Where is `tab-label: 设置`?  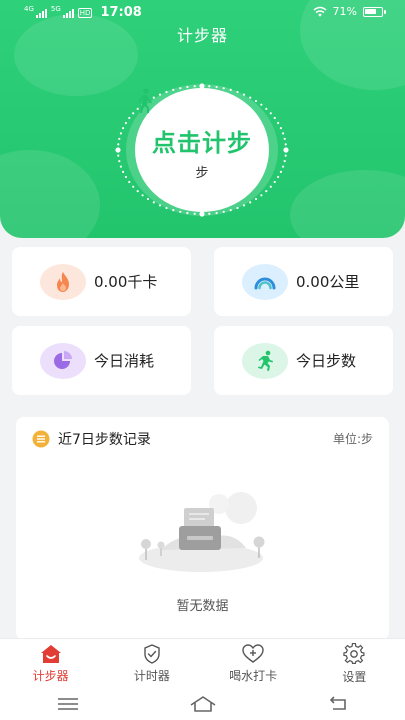 tab-label: 设置 is located at coordinates (354, 676).